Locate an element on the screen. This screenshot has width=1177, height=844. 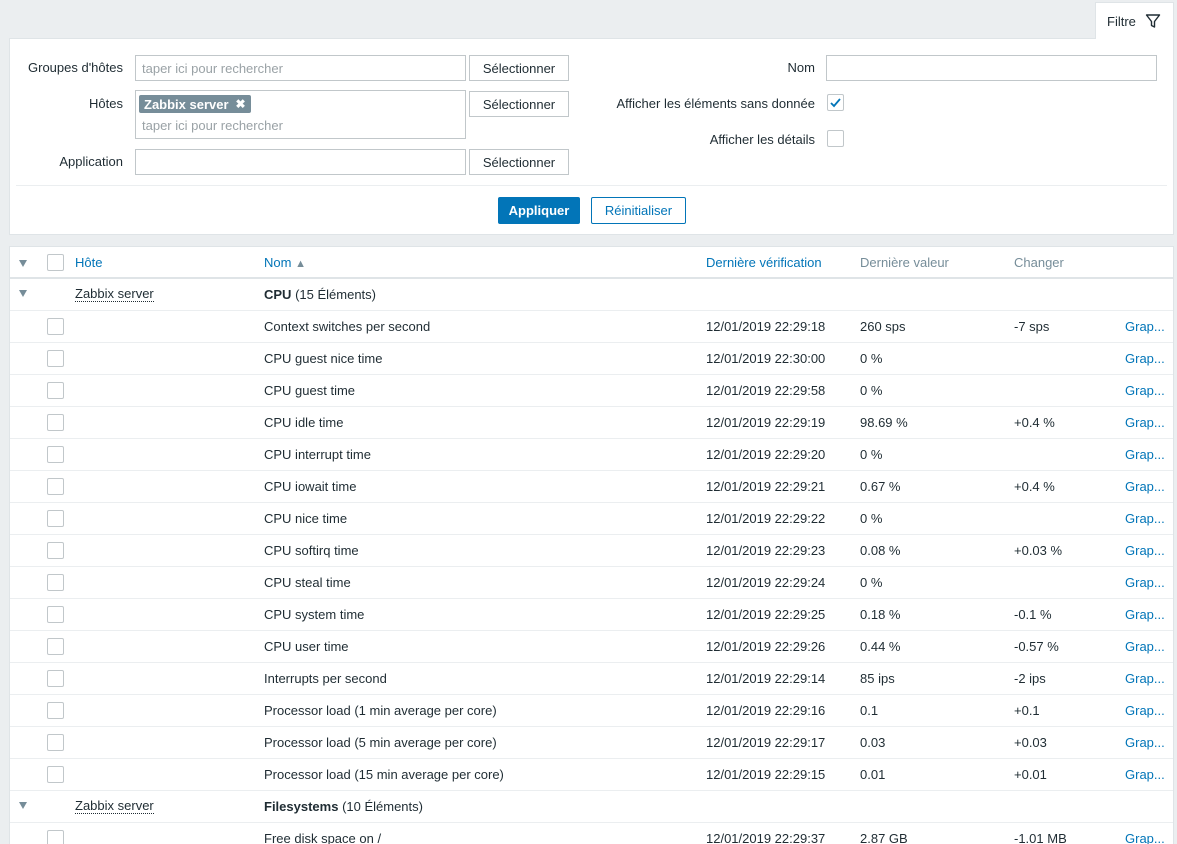
item-last-value: 0 % is located at coordinates (871, 358).